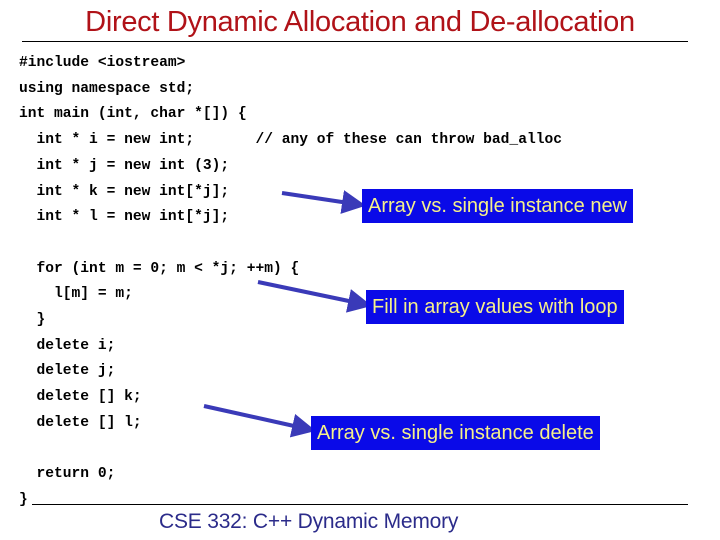  What do you see at coordinates (102, 63) in the screenshot?
I see `code-line: #include <iostream>` at bounding box center [102, 63].